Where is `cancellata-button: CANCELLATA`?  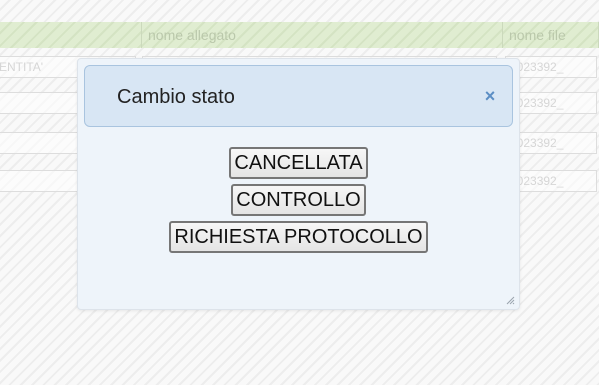 cancellata-button: CANCELLATA is located at coordinates (298, 163).